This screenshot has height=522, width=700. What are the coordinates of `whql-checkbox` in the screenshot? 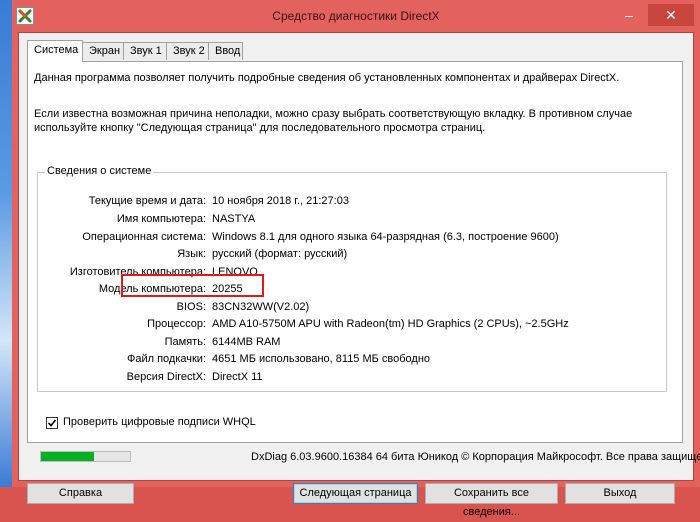 It's located at (52, 423).